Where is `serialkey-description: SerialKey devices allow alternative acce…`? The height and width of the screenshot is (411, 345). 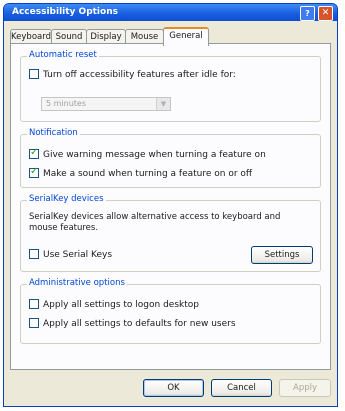 serialkey-description: SerialKey devices allow alternative acce… is located at coordinates (155, 222).